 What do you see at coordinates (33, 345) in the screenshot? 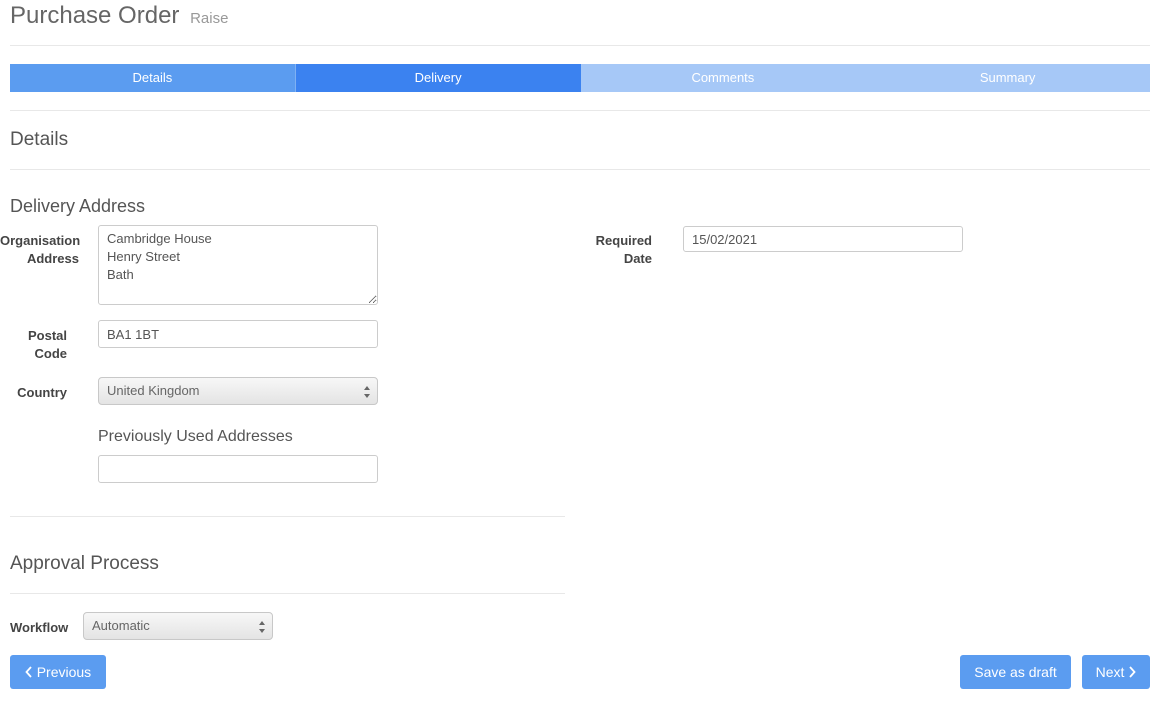
I see `postal-code-label: Postal Code` at bounding box center [33, 345].